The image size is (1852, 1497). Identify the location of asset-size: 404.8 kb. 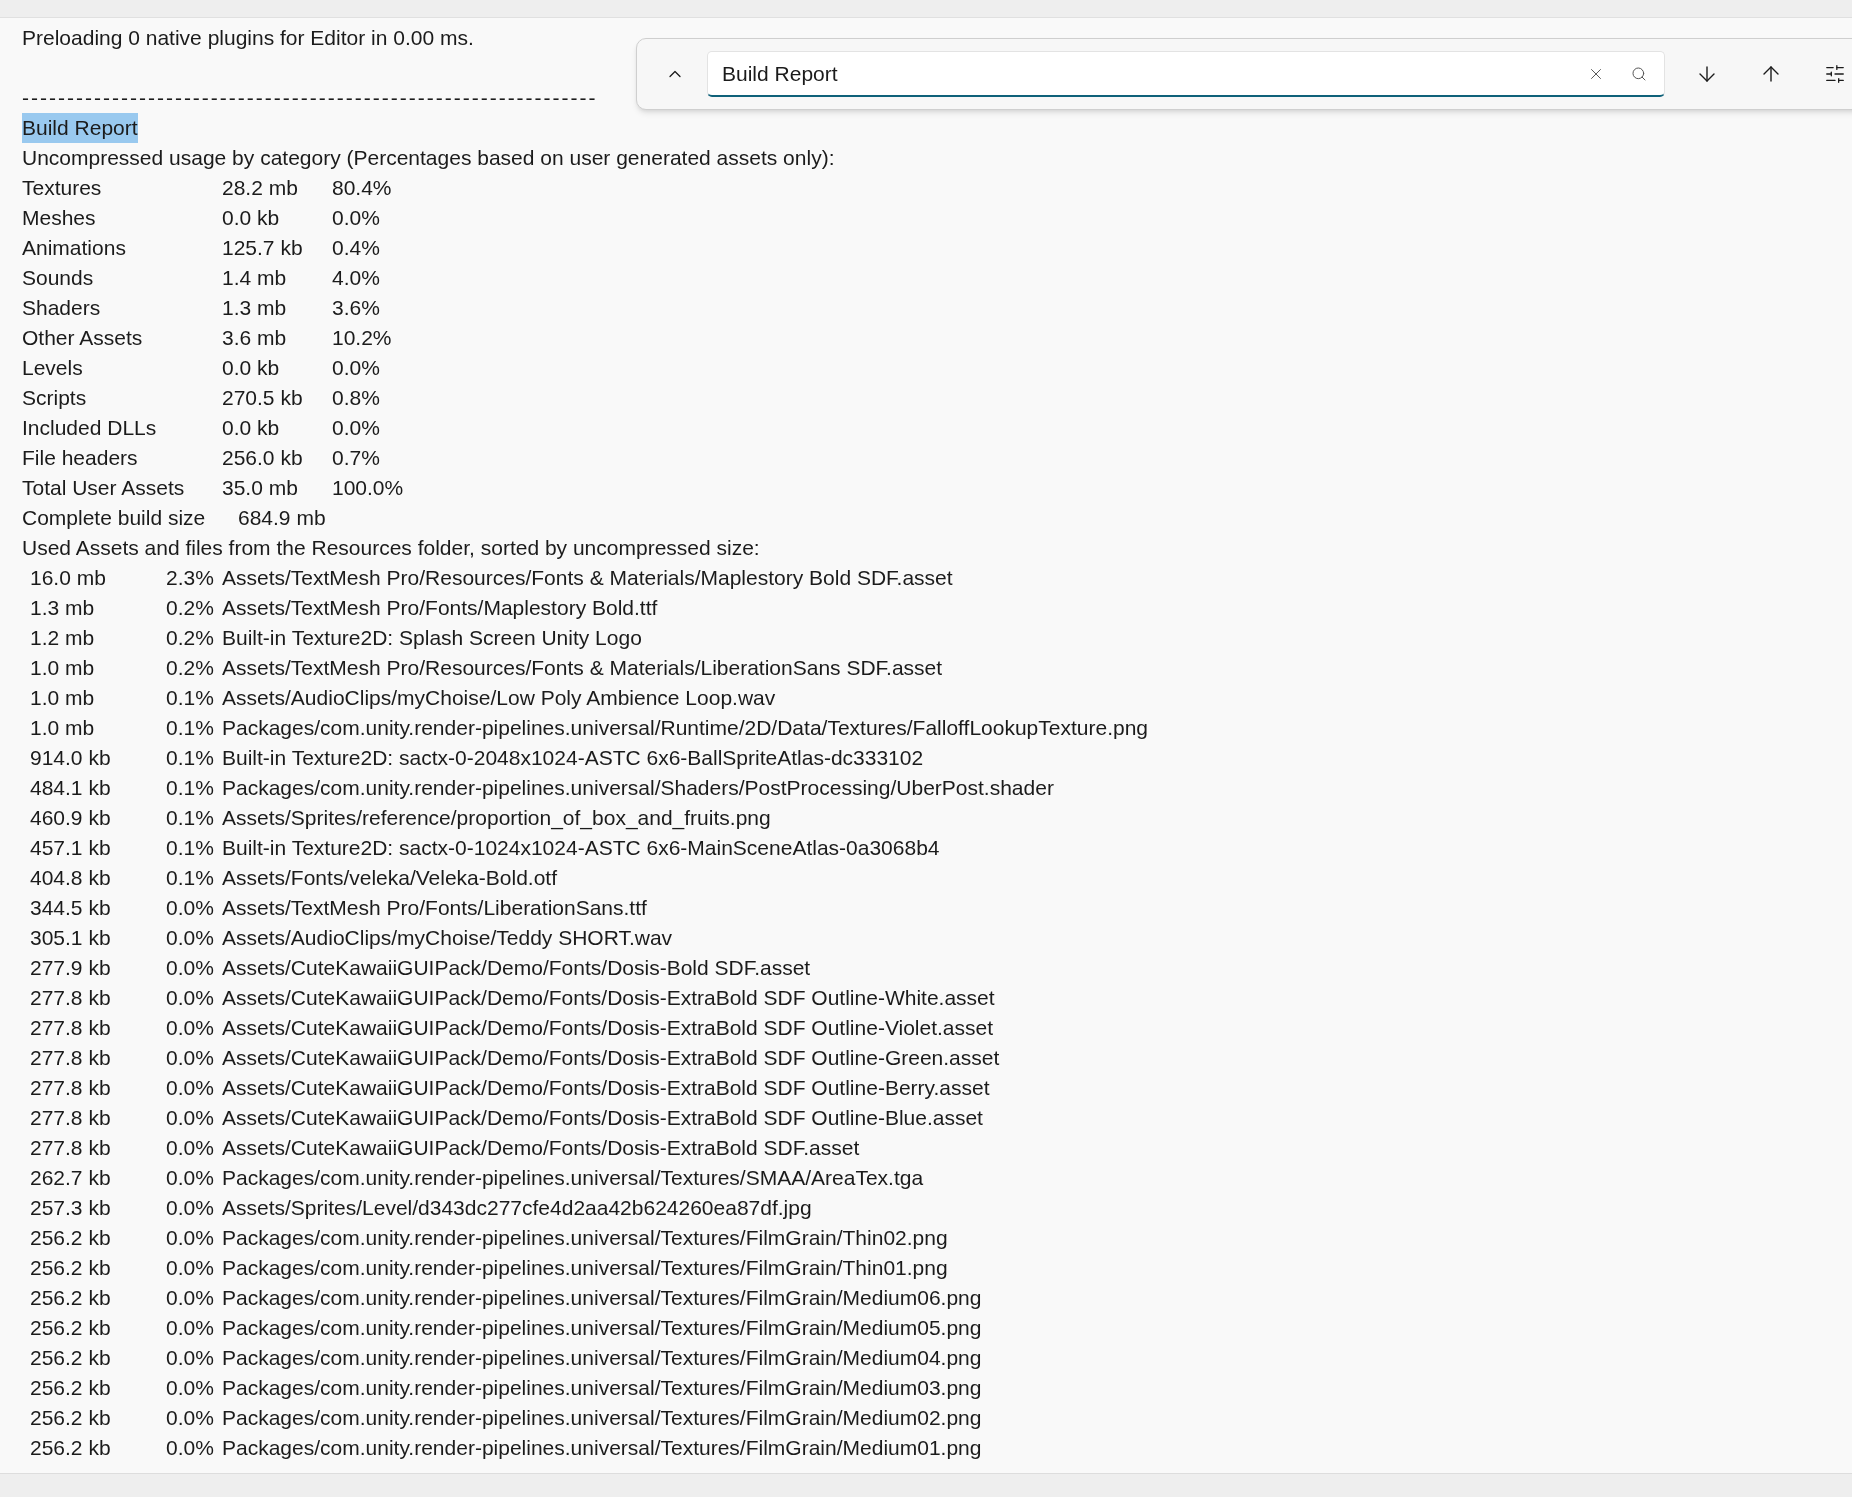
(71, 878).